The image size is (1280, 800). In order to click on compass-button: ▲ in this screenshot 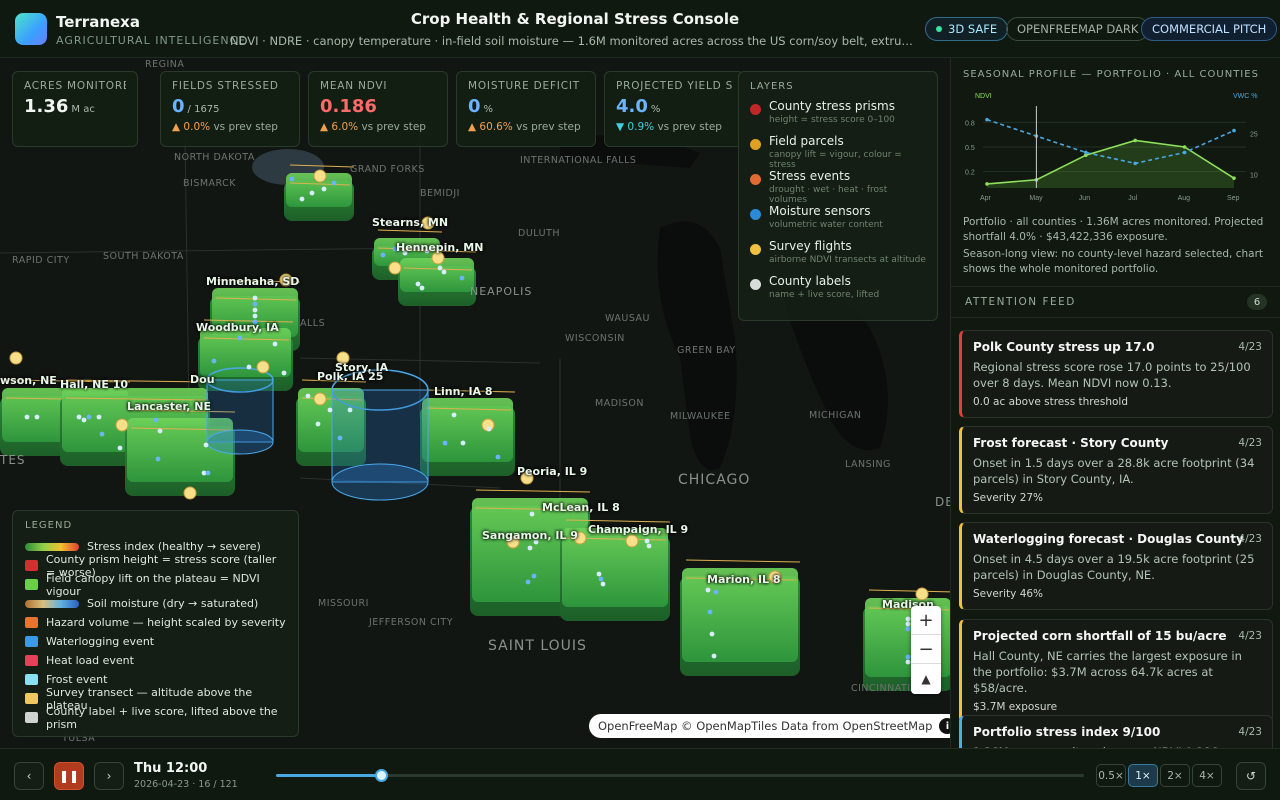, I will do `click(926, 678)`.